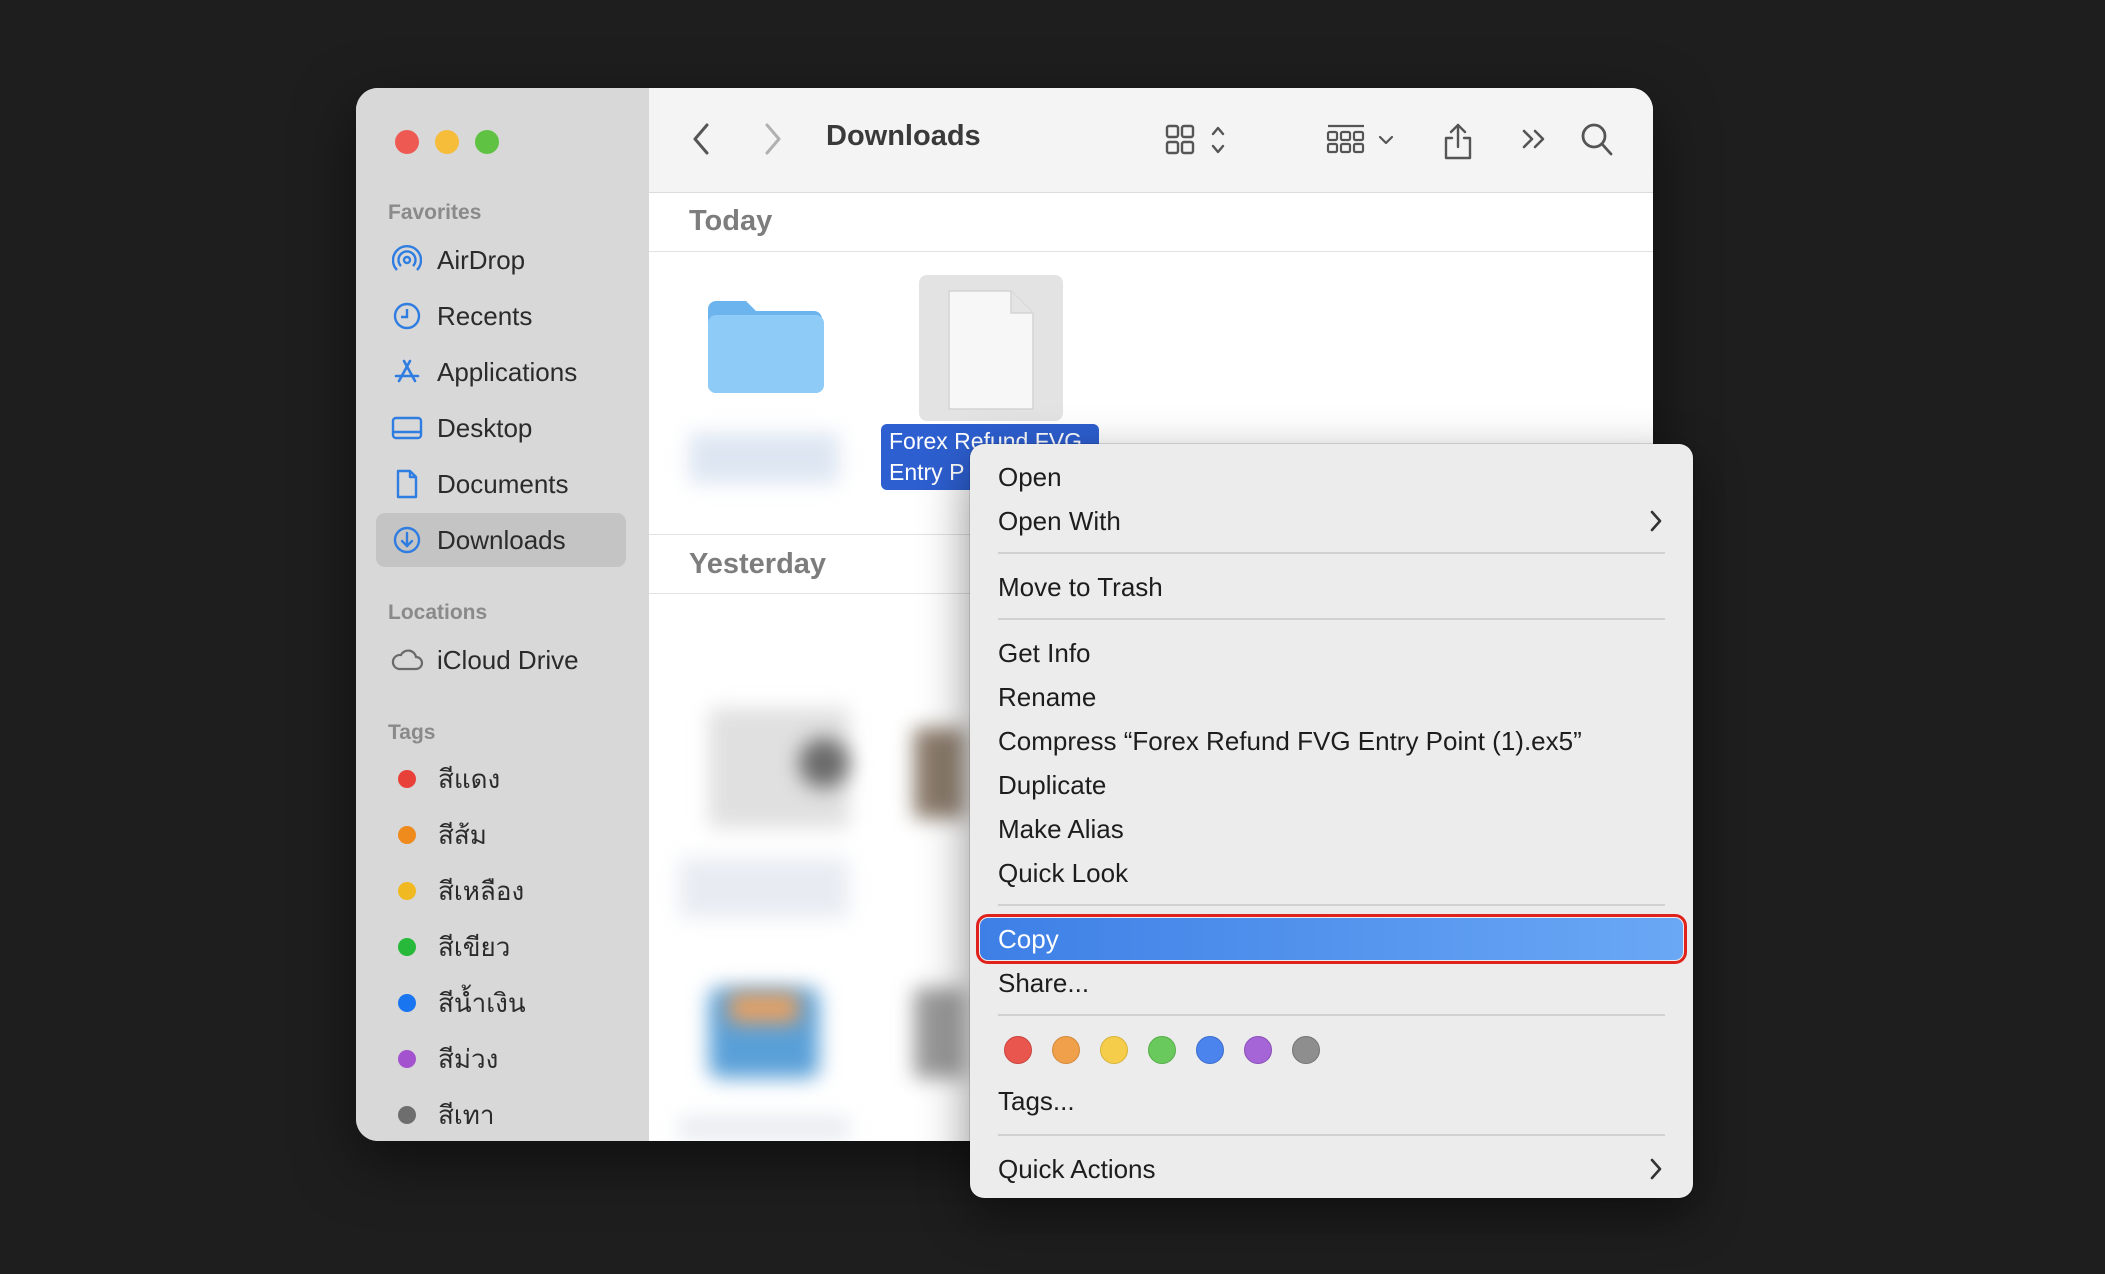  I want to click on sidebar-item-label: Recents, so click(485, 315).